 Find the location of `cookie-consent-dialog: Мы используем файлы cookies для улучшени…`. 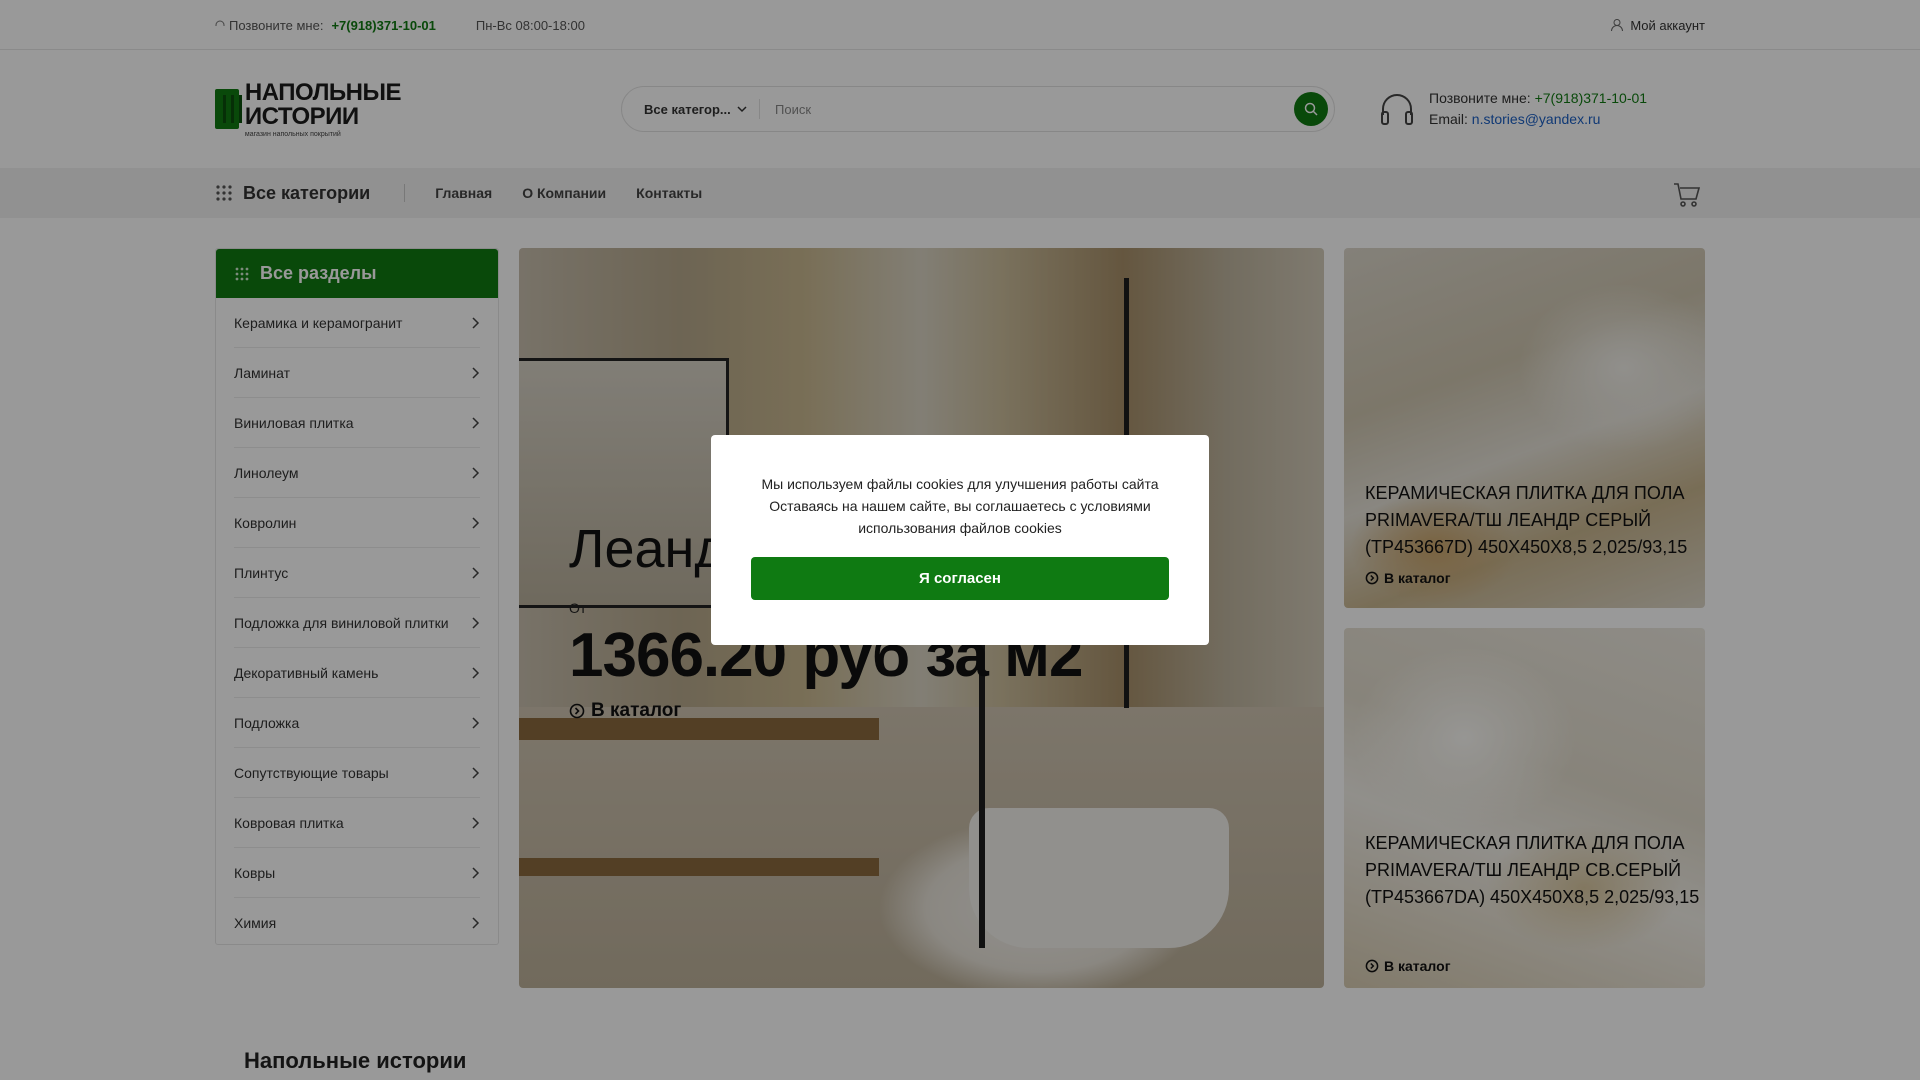

cookie-consent-dialog: Мы используем файлы cookies для улучшени… is located at coordinates (960, 540).